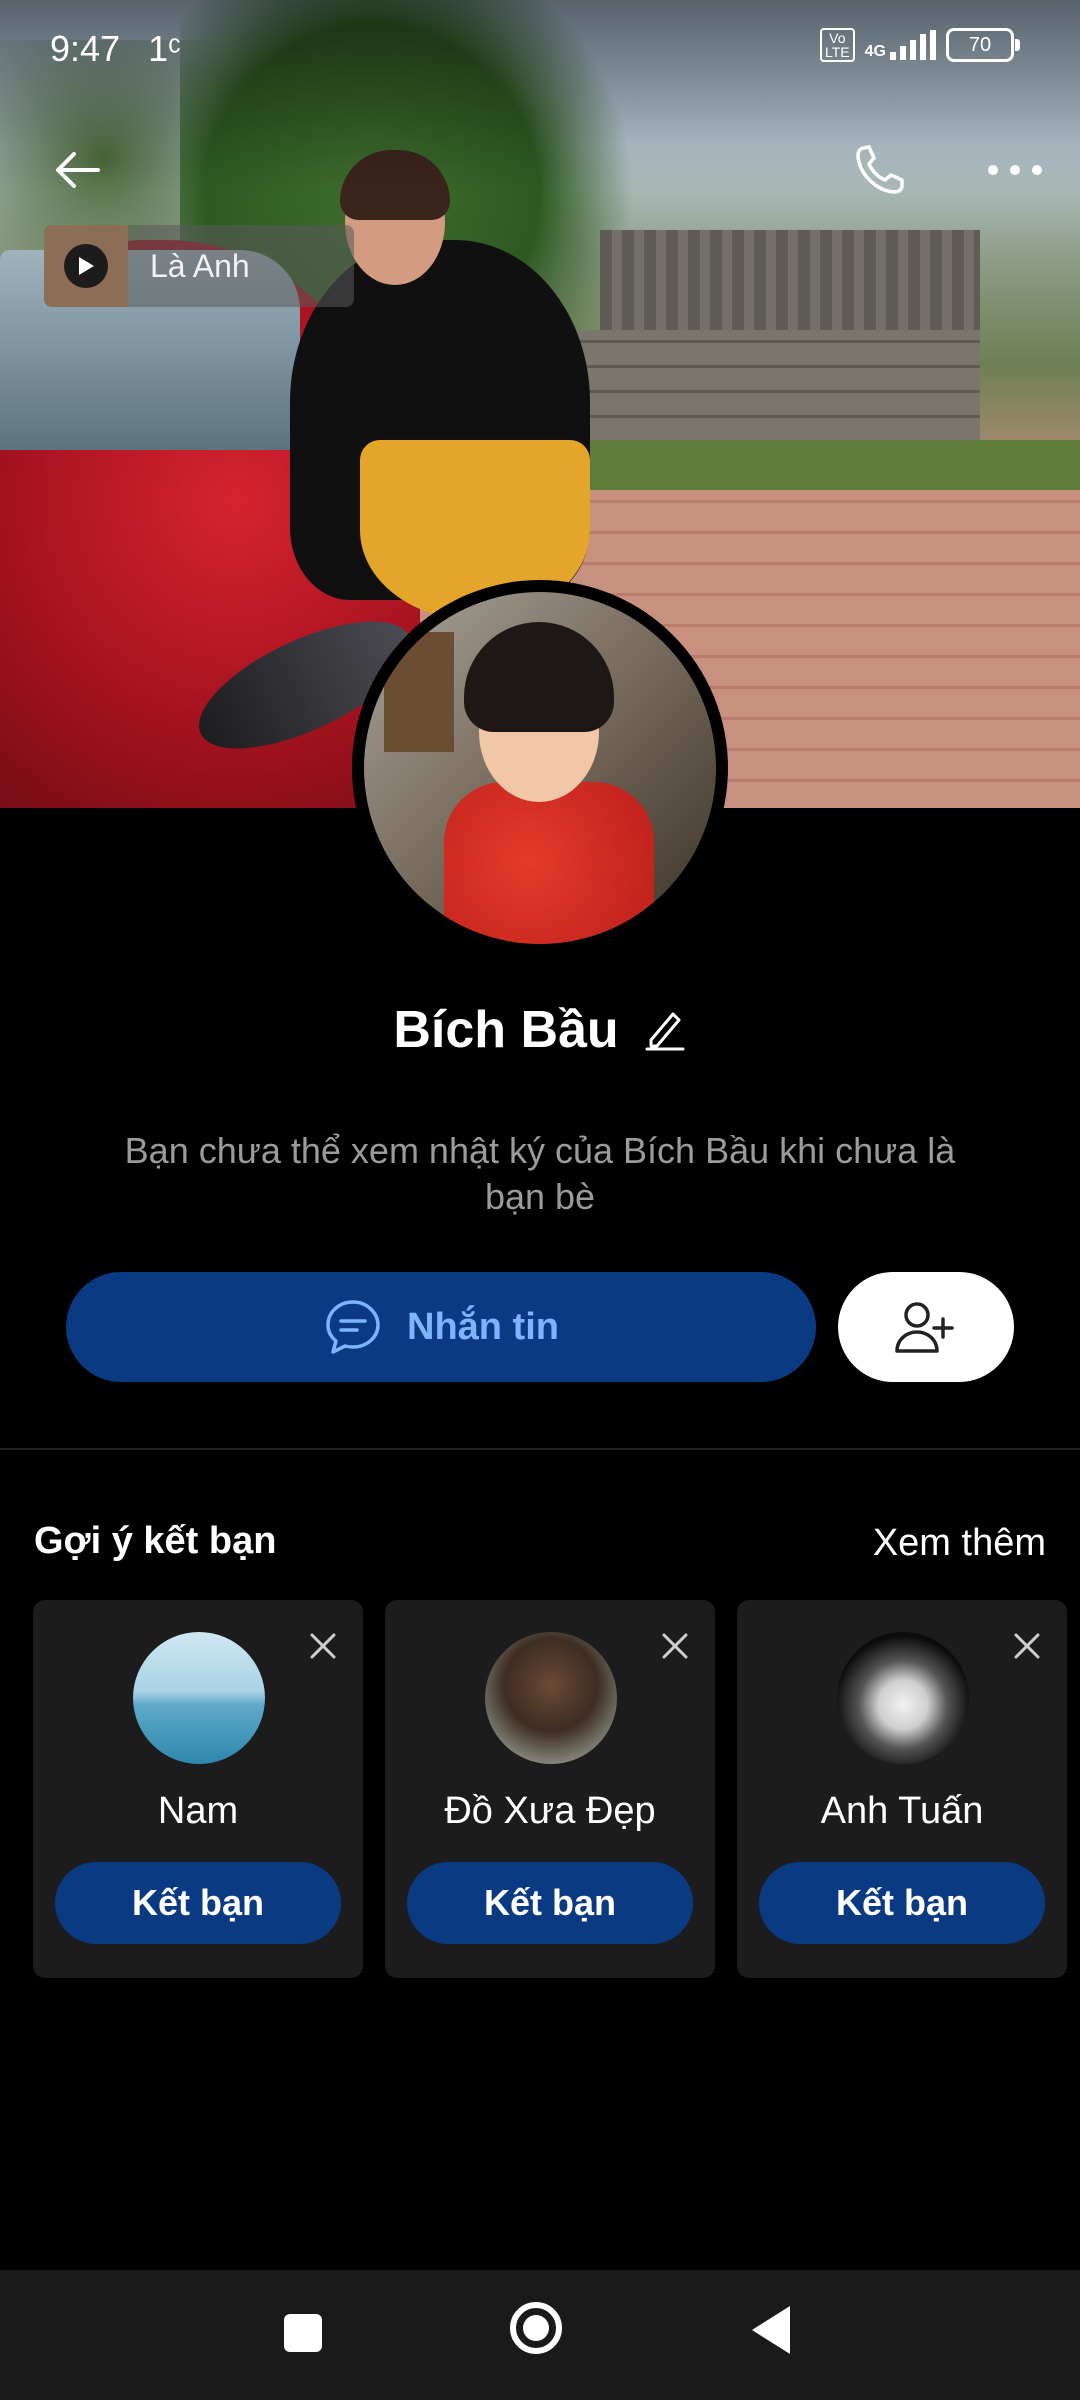  I want to click on music-title: Là Anh, so click(200, 265).